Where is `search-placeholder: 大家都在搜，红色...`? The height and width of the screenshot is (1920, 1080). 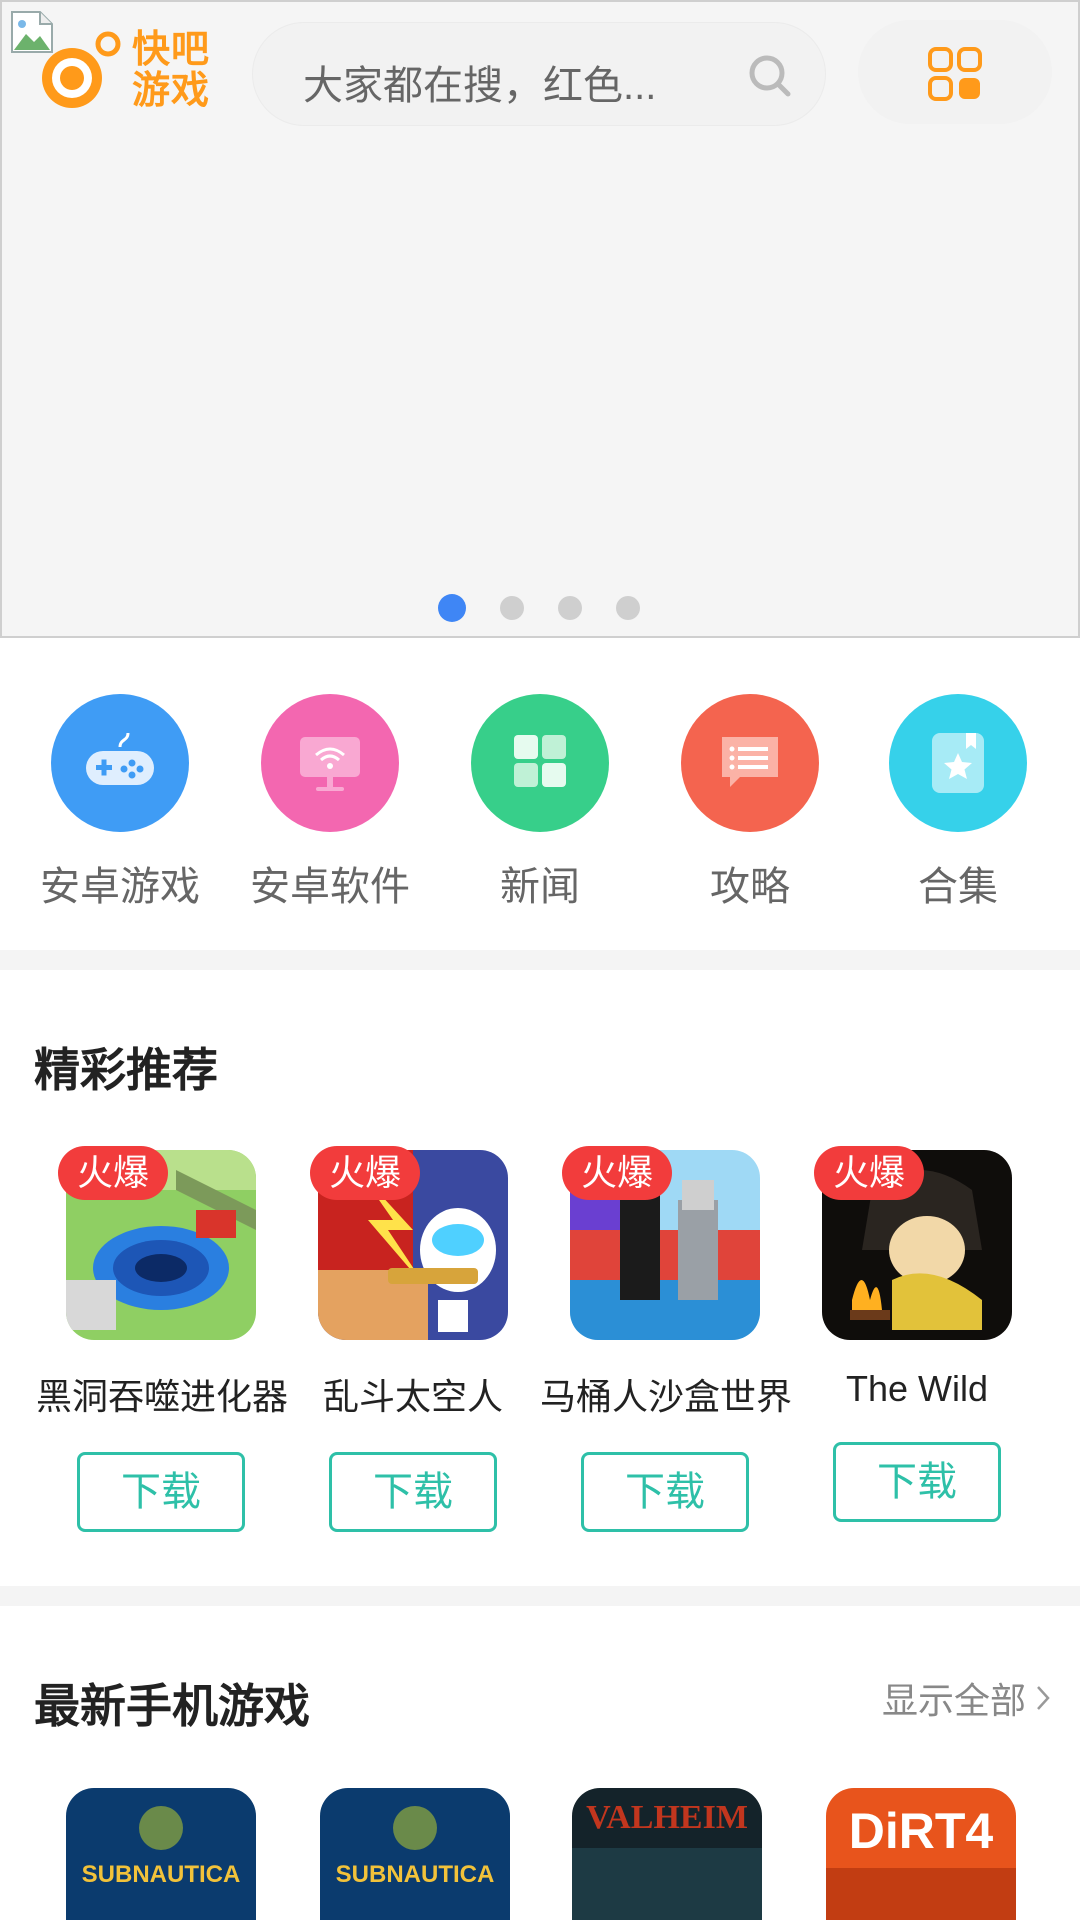
search-placeholder: 大家都在搜，红色... is located at coordinates (480, 86).